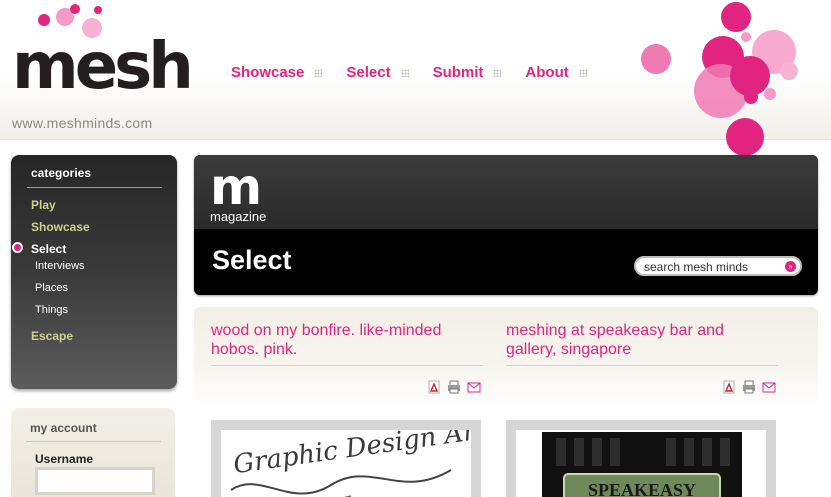  I want to click on nav-showcase: Showcase, so click(267, 72).